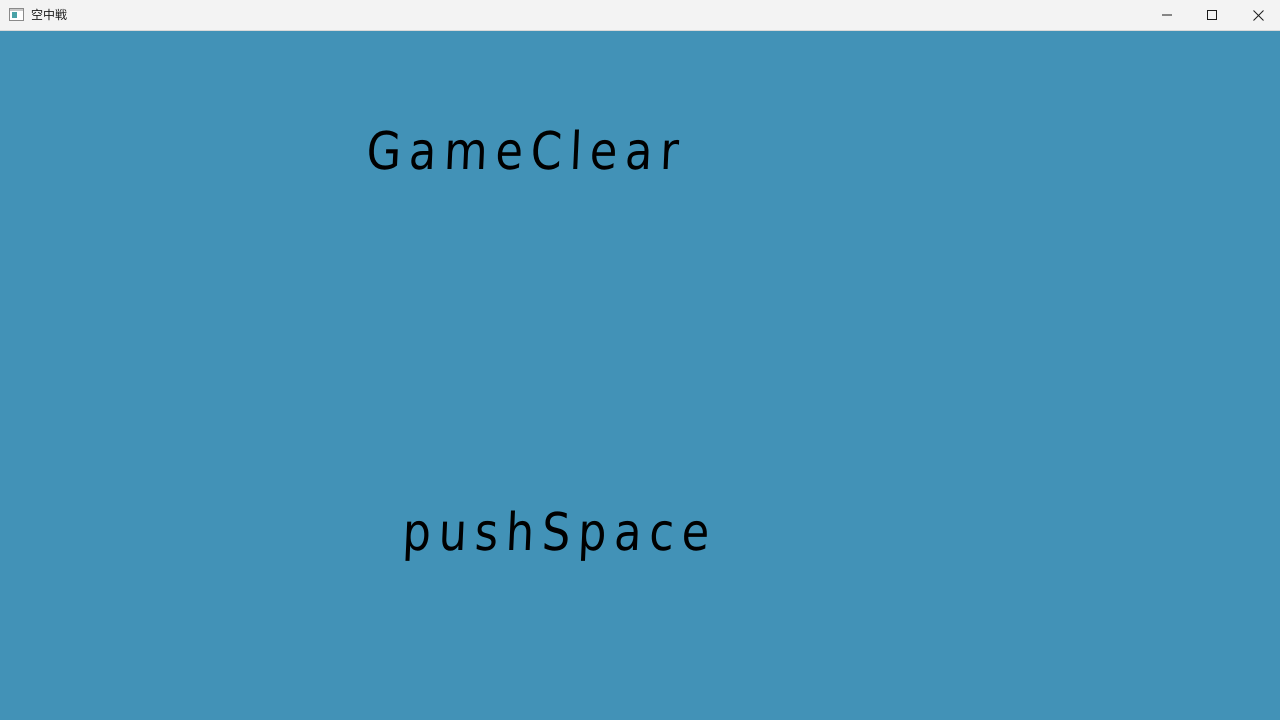  I want to click on push-space-prompt: pushSpace, so click(560, 533).